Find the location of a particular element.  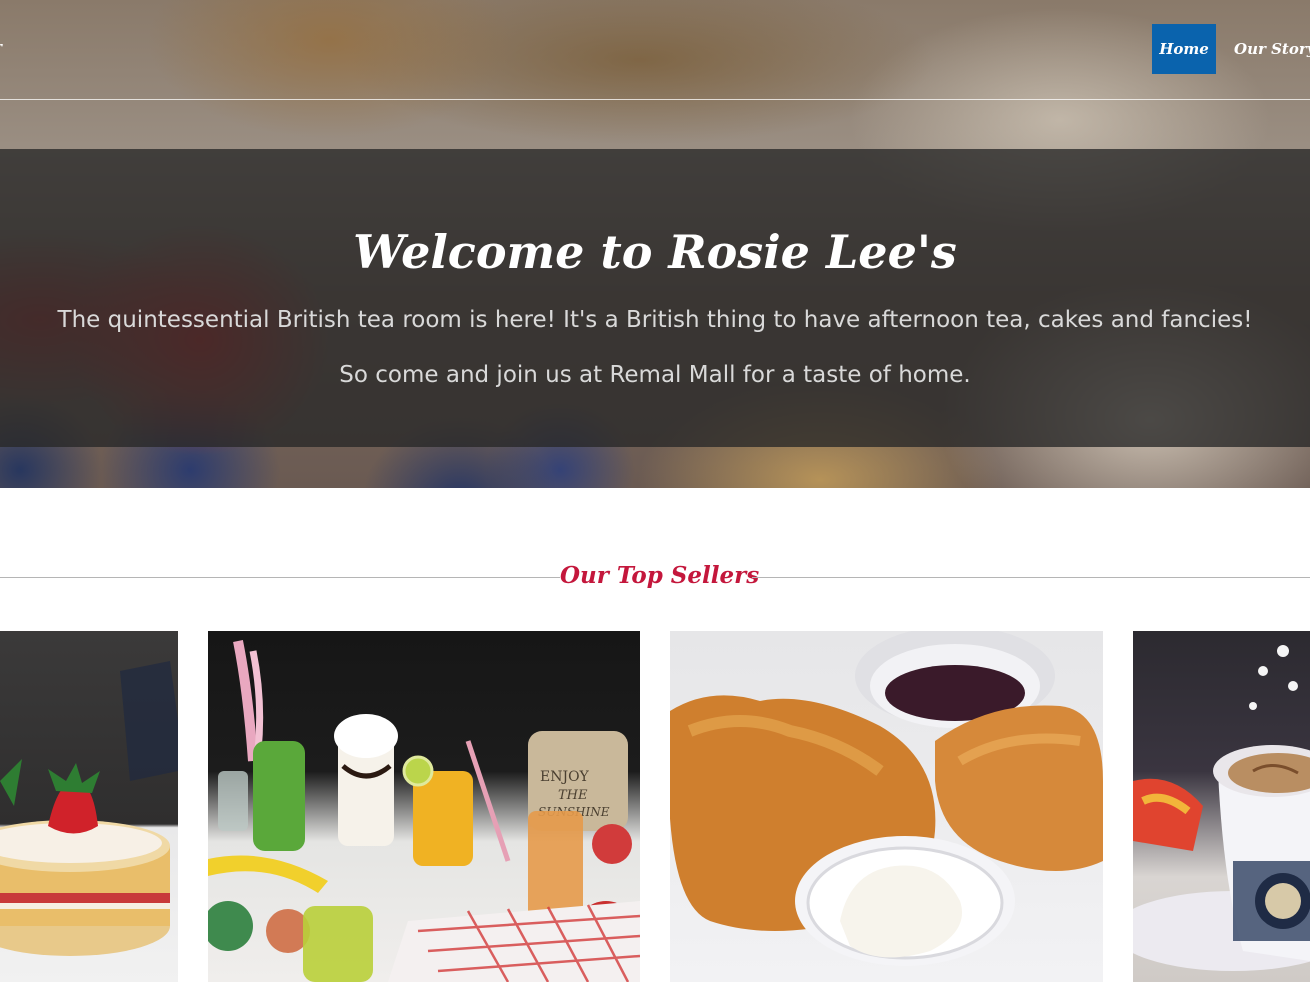

product-card-sponge-cake is located at coordinates (89, 806).